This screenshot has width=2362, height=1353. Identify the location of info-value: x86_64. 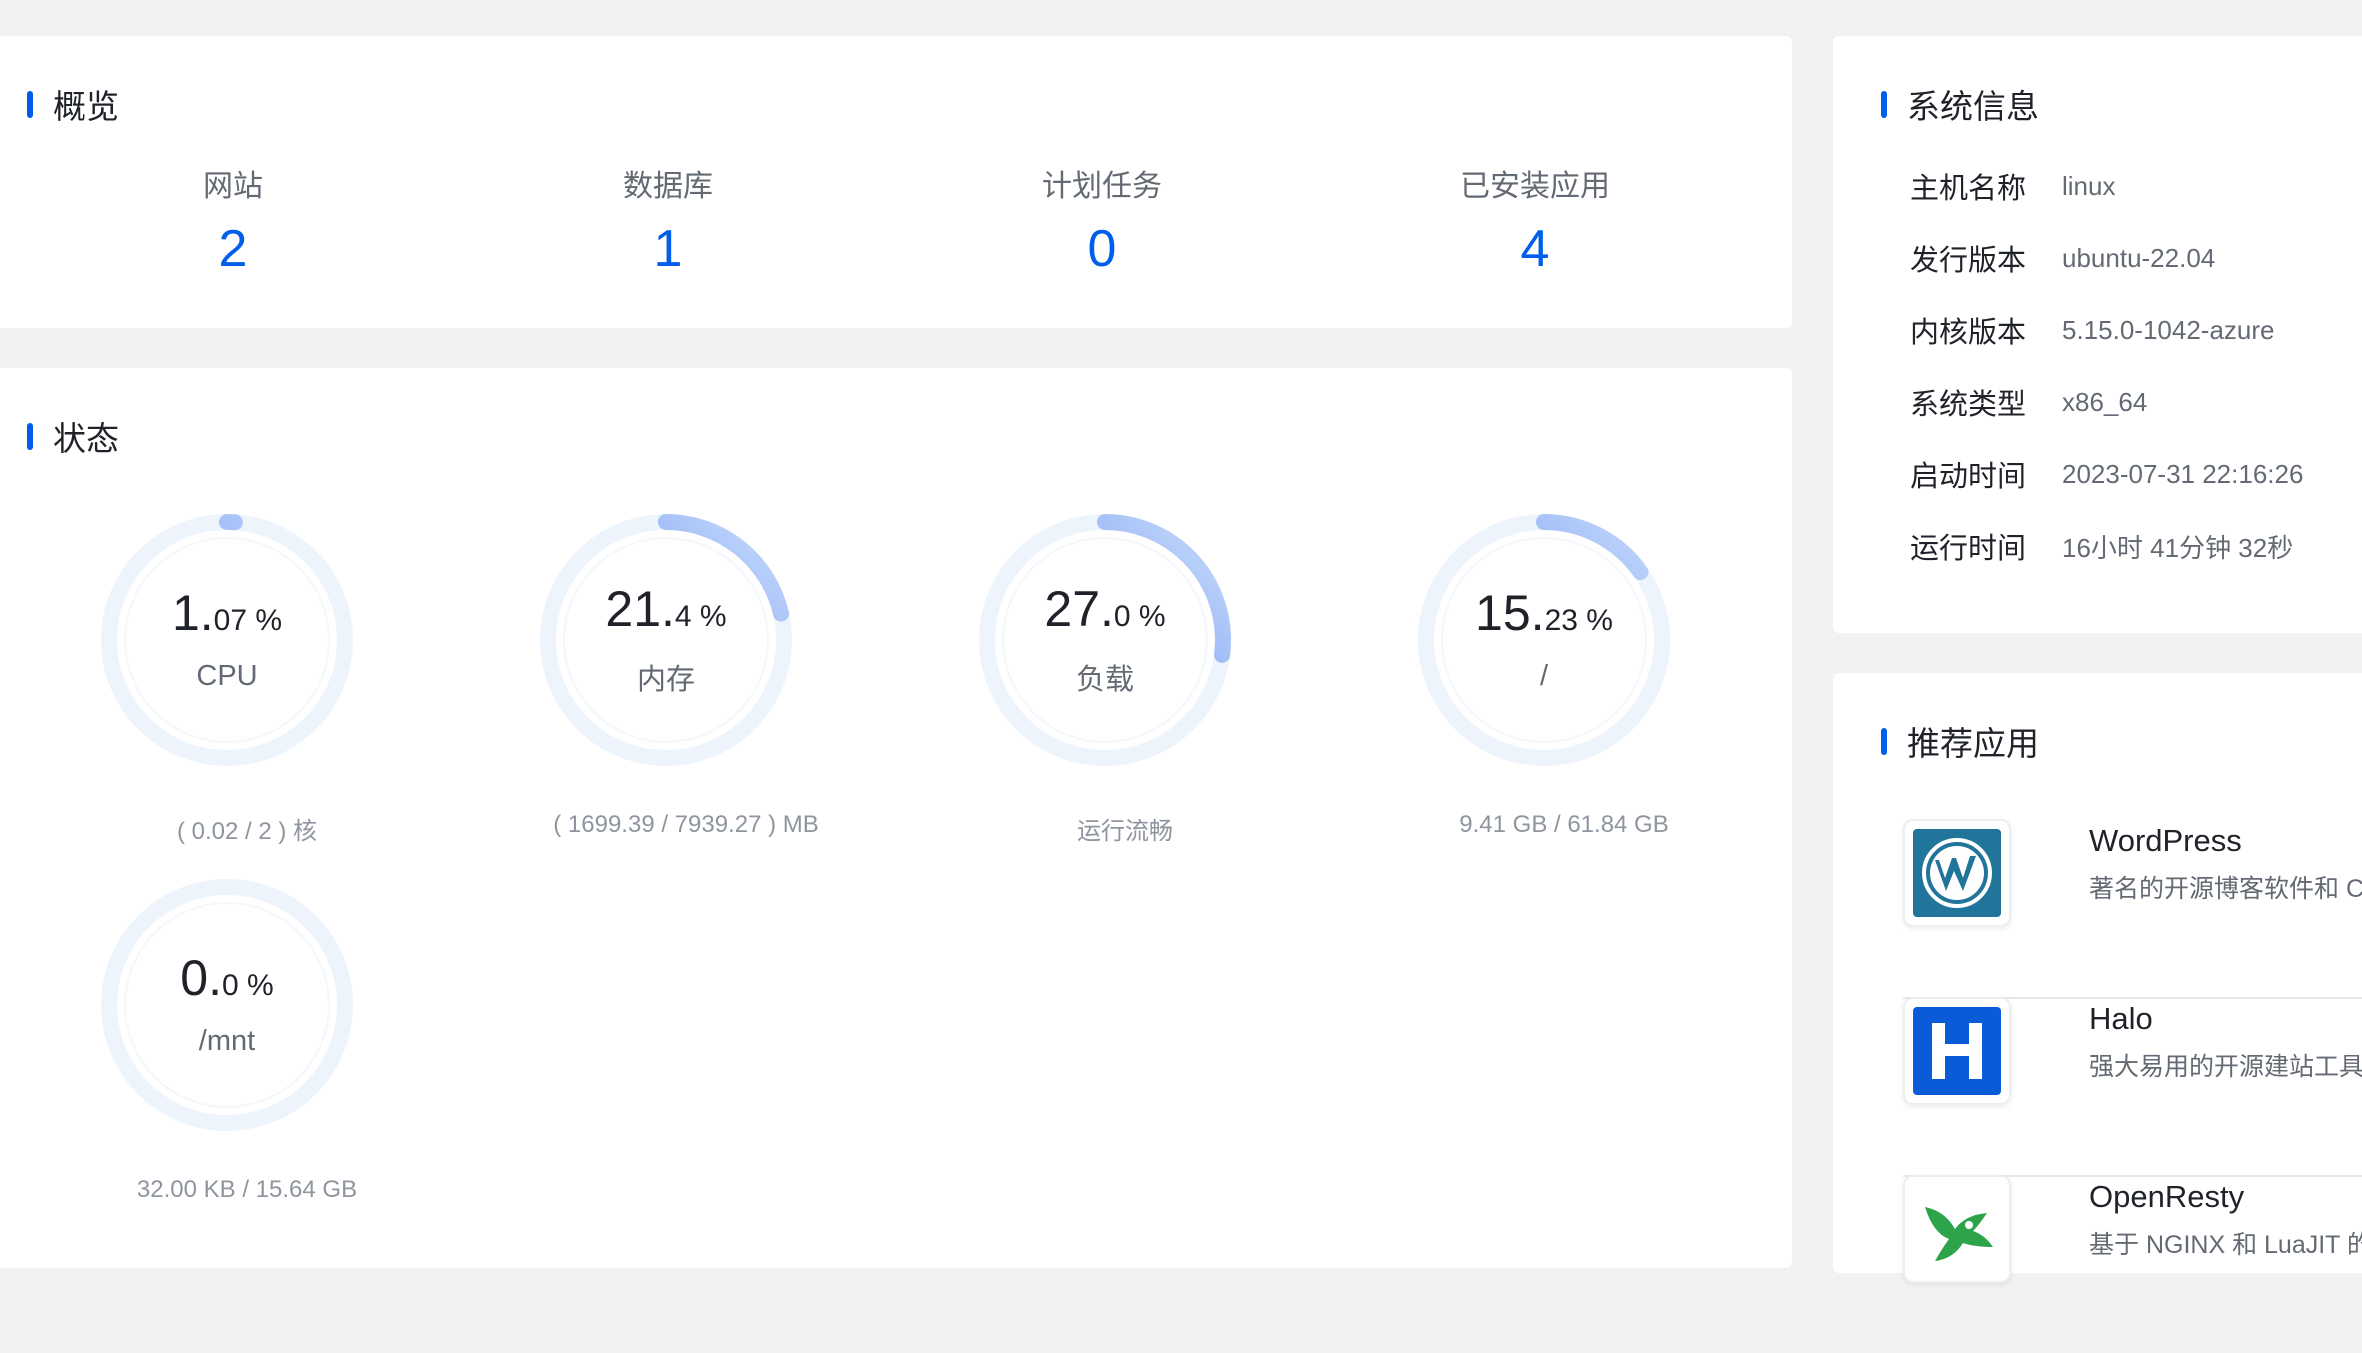
(2105, 401).